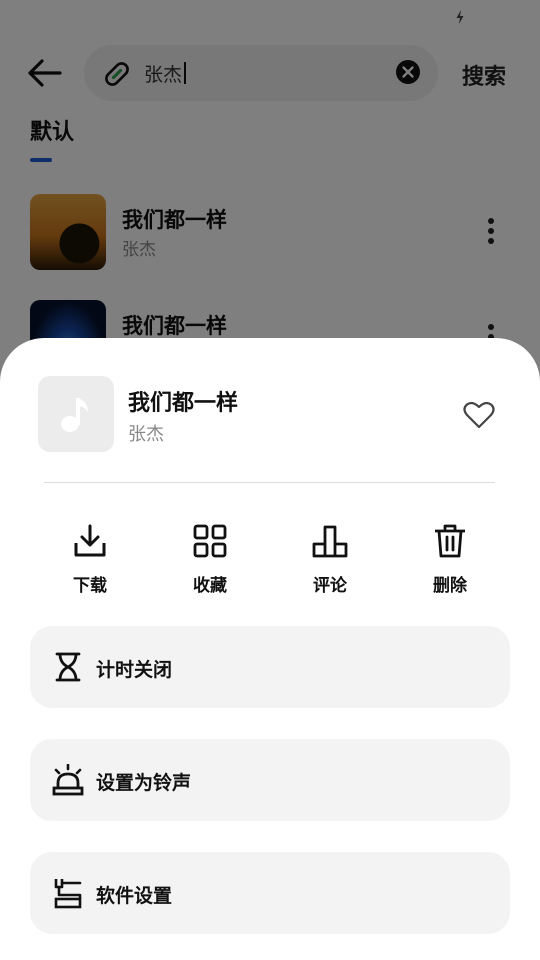  Describe the element at coordinates (68, 893) in the screenshot. I see `settings-tools-icon` at that location.